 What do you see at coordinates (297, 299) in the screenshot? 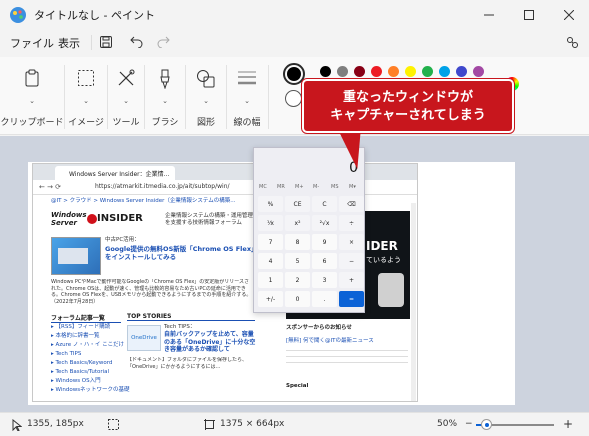
I see `calc-key: 0` at bounding box center [297, 299].